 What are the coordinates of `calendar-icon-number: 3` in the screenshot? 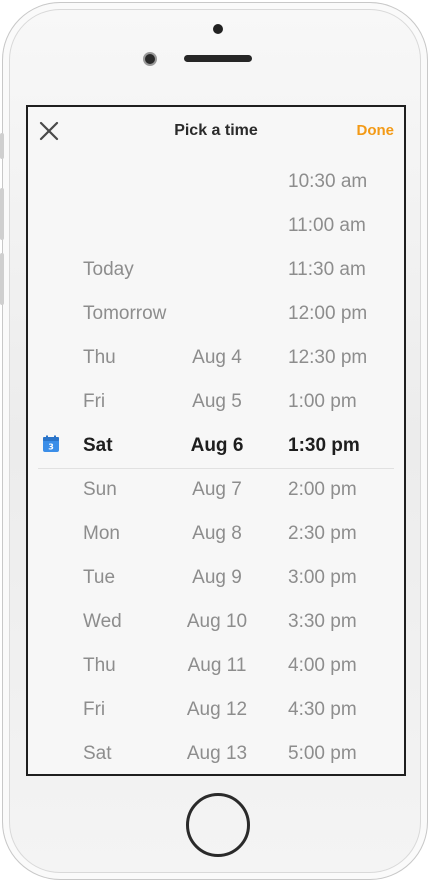 It's located at (51, 447).